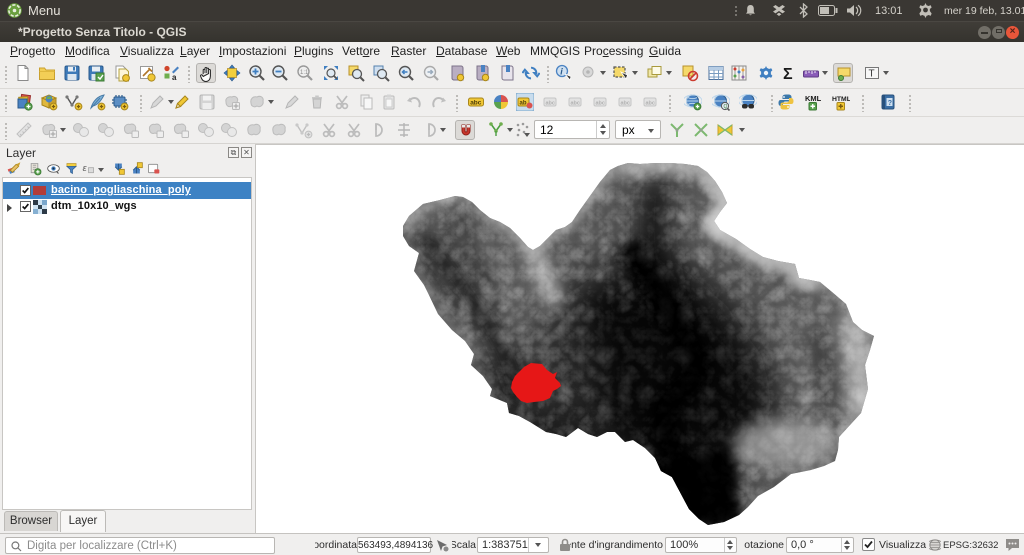 The image size is (1024, 555). I want to click on svg-text: 1:1, so click(304, 73).